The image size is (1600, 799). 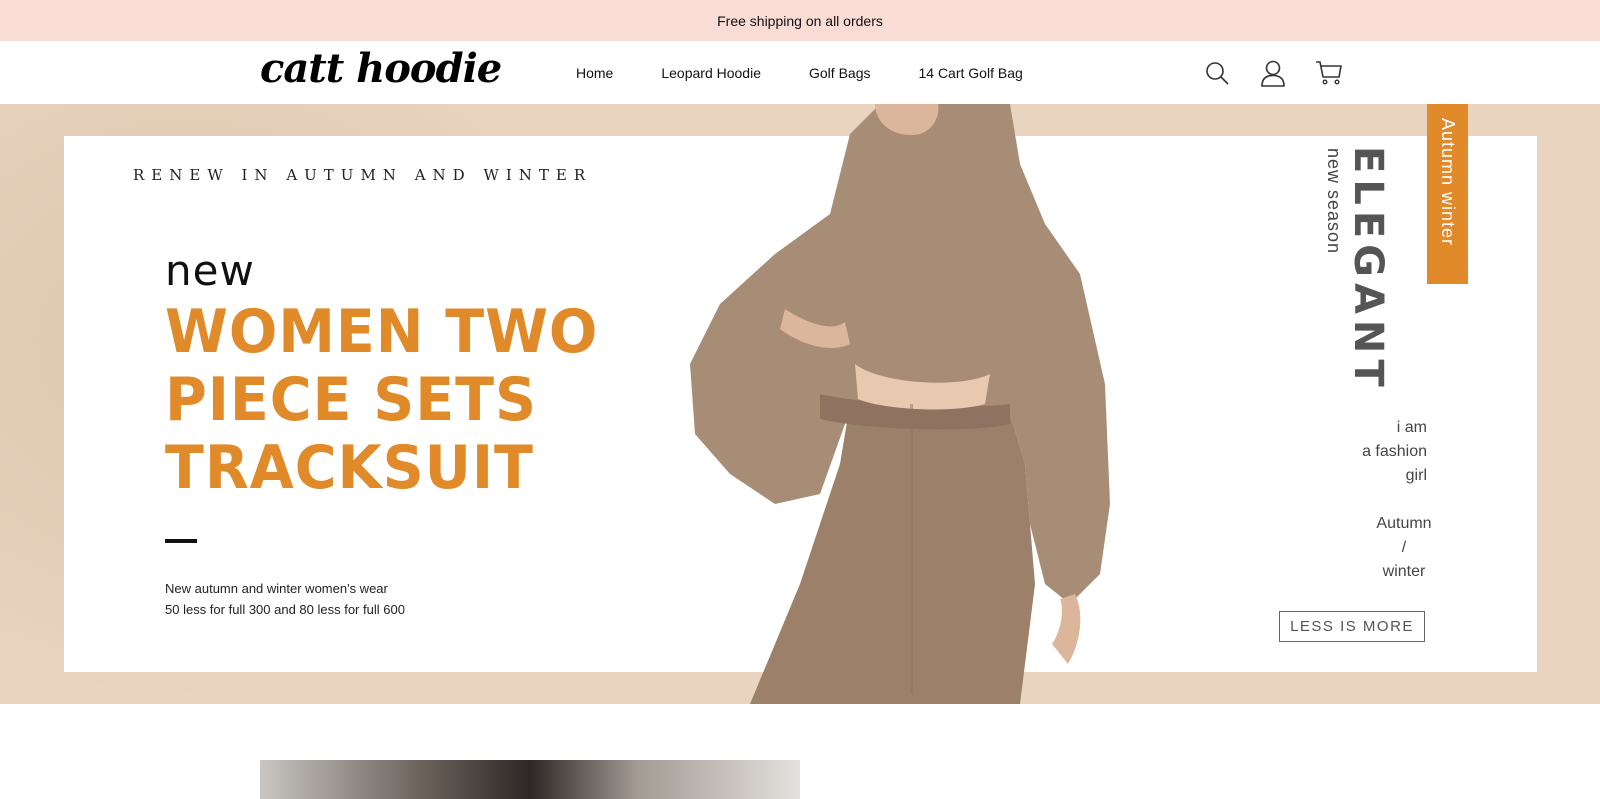 I want to click on headline-line-2: PIECE SETS, so click(x=351, y=400).